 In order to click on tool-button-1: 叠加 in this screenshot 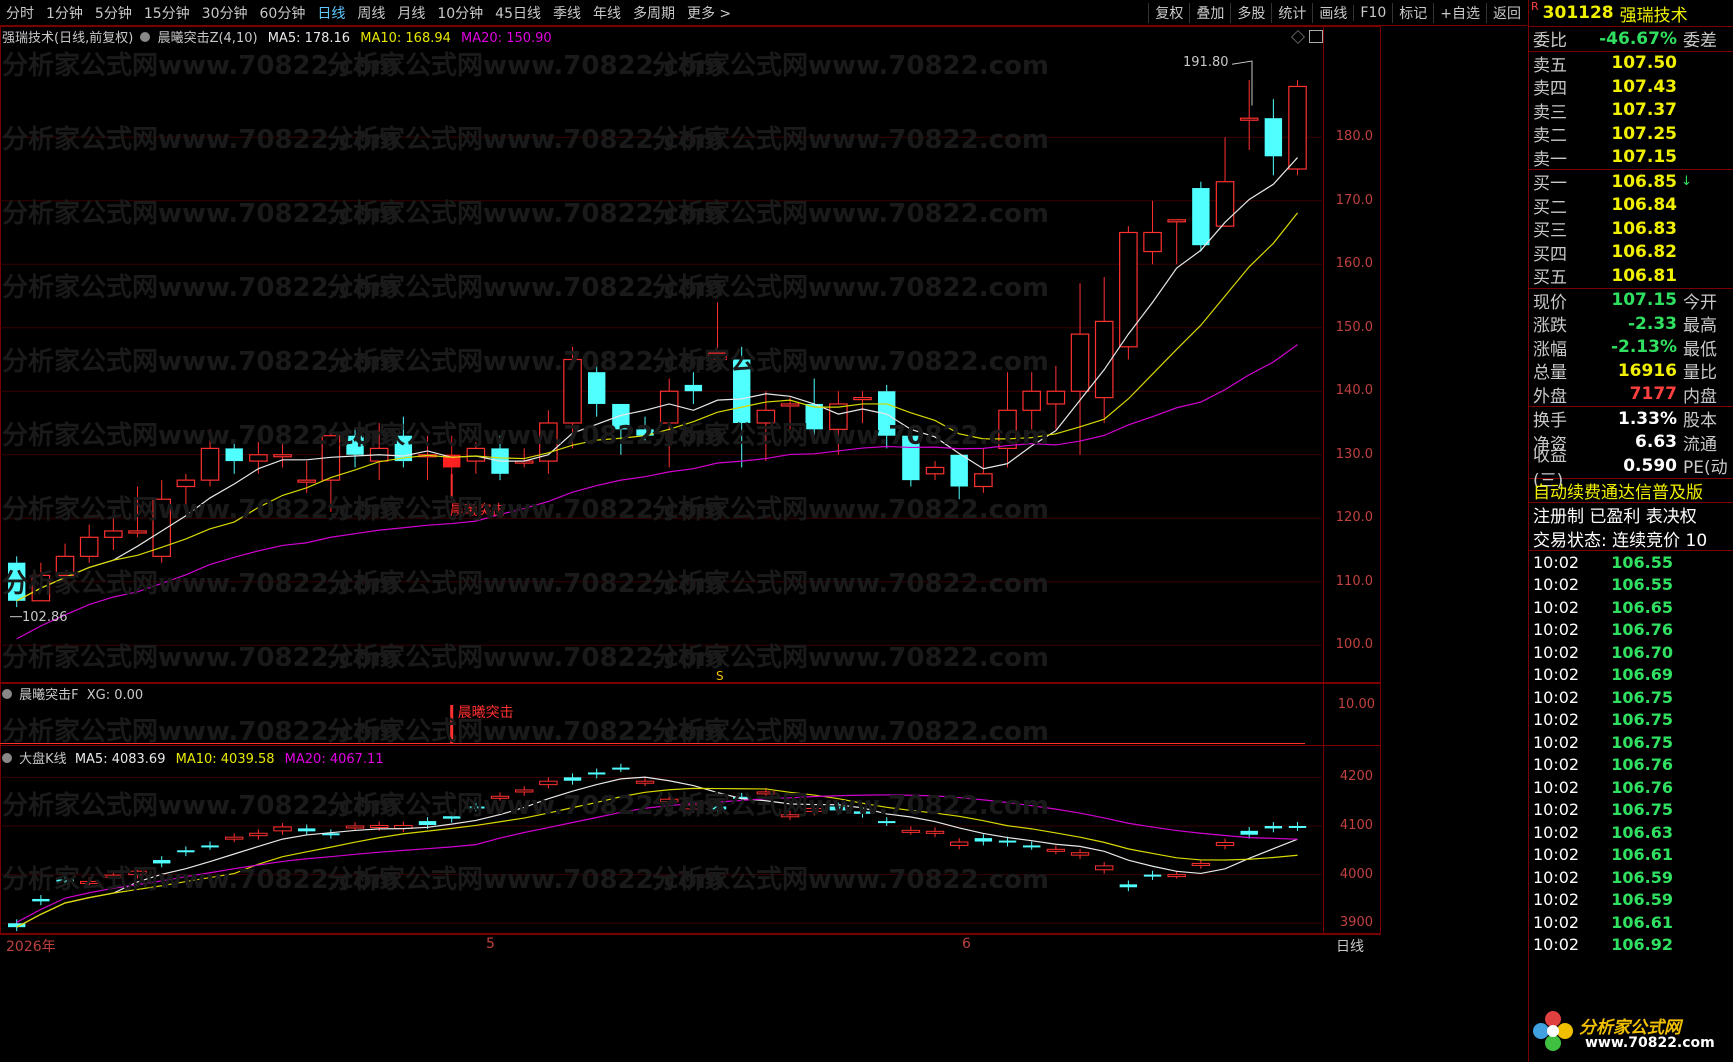, I will do `click(1209, 12)`.